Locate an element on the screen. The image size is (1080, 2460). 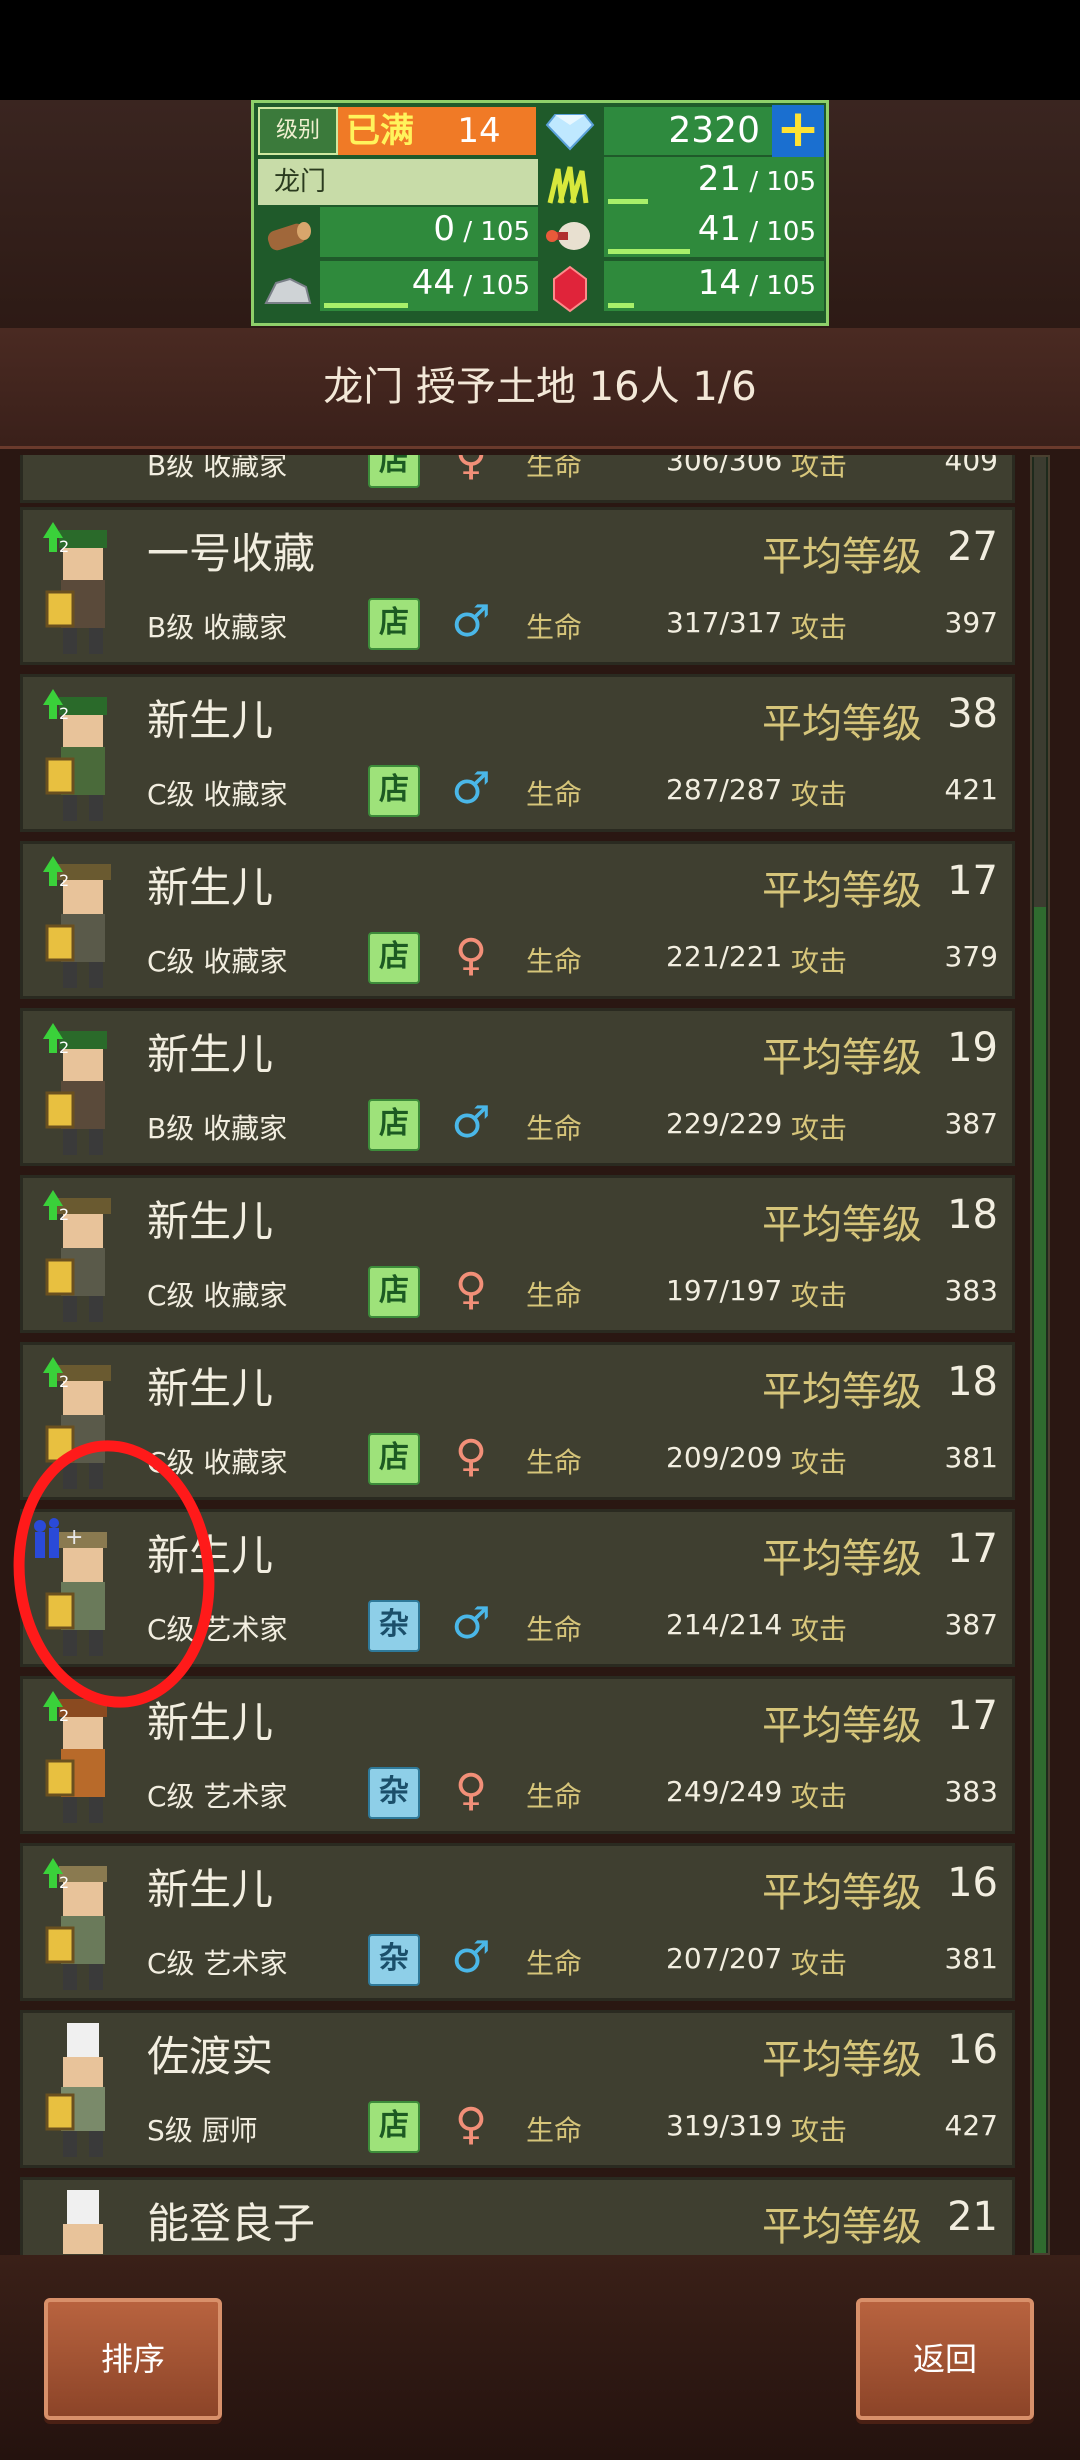
hp-value: 306/306 is located at coordinates (724, 466).